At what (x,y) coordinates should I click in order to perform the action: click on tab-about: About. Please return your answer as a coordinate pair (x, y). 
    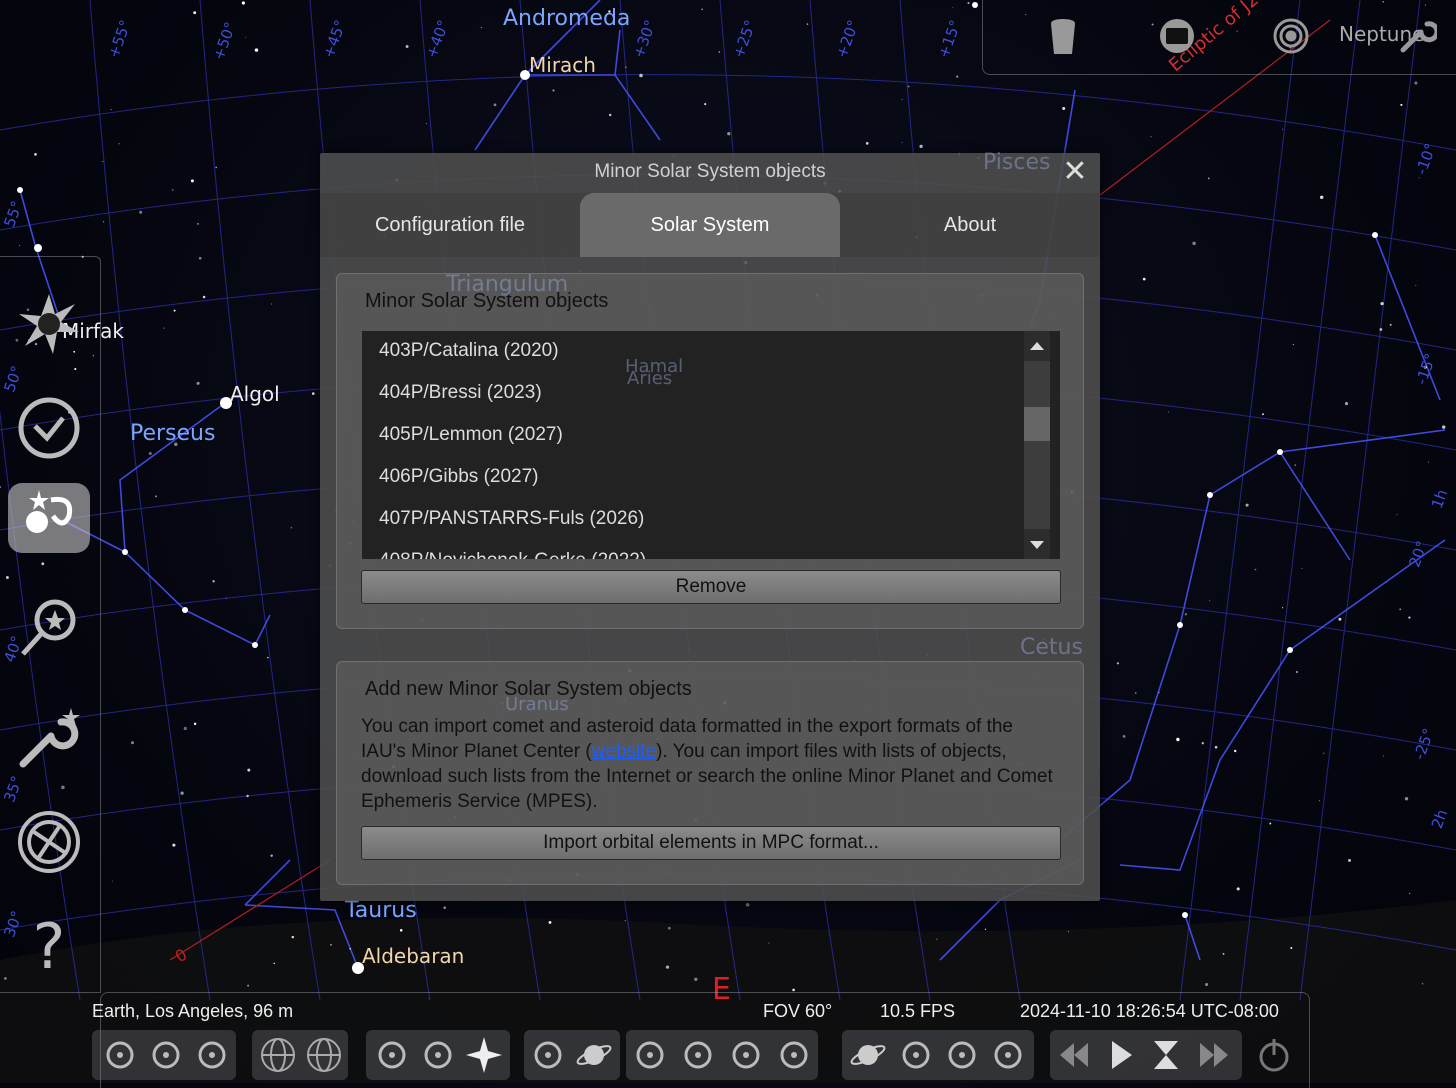
    Looking at the image, I should click on (970, 225).